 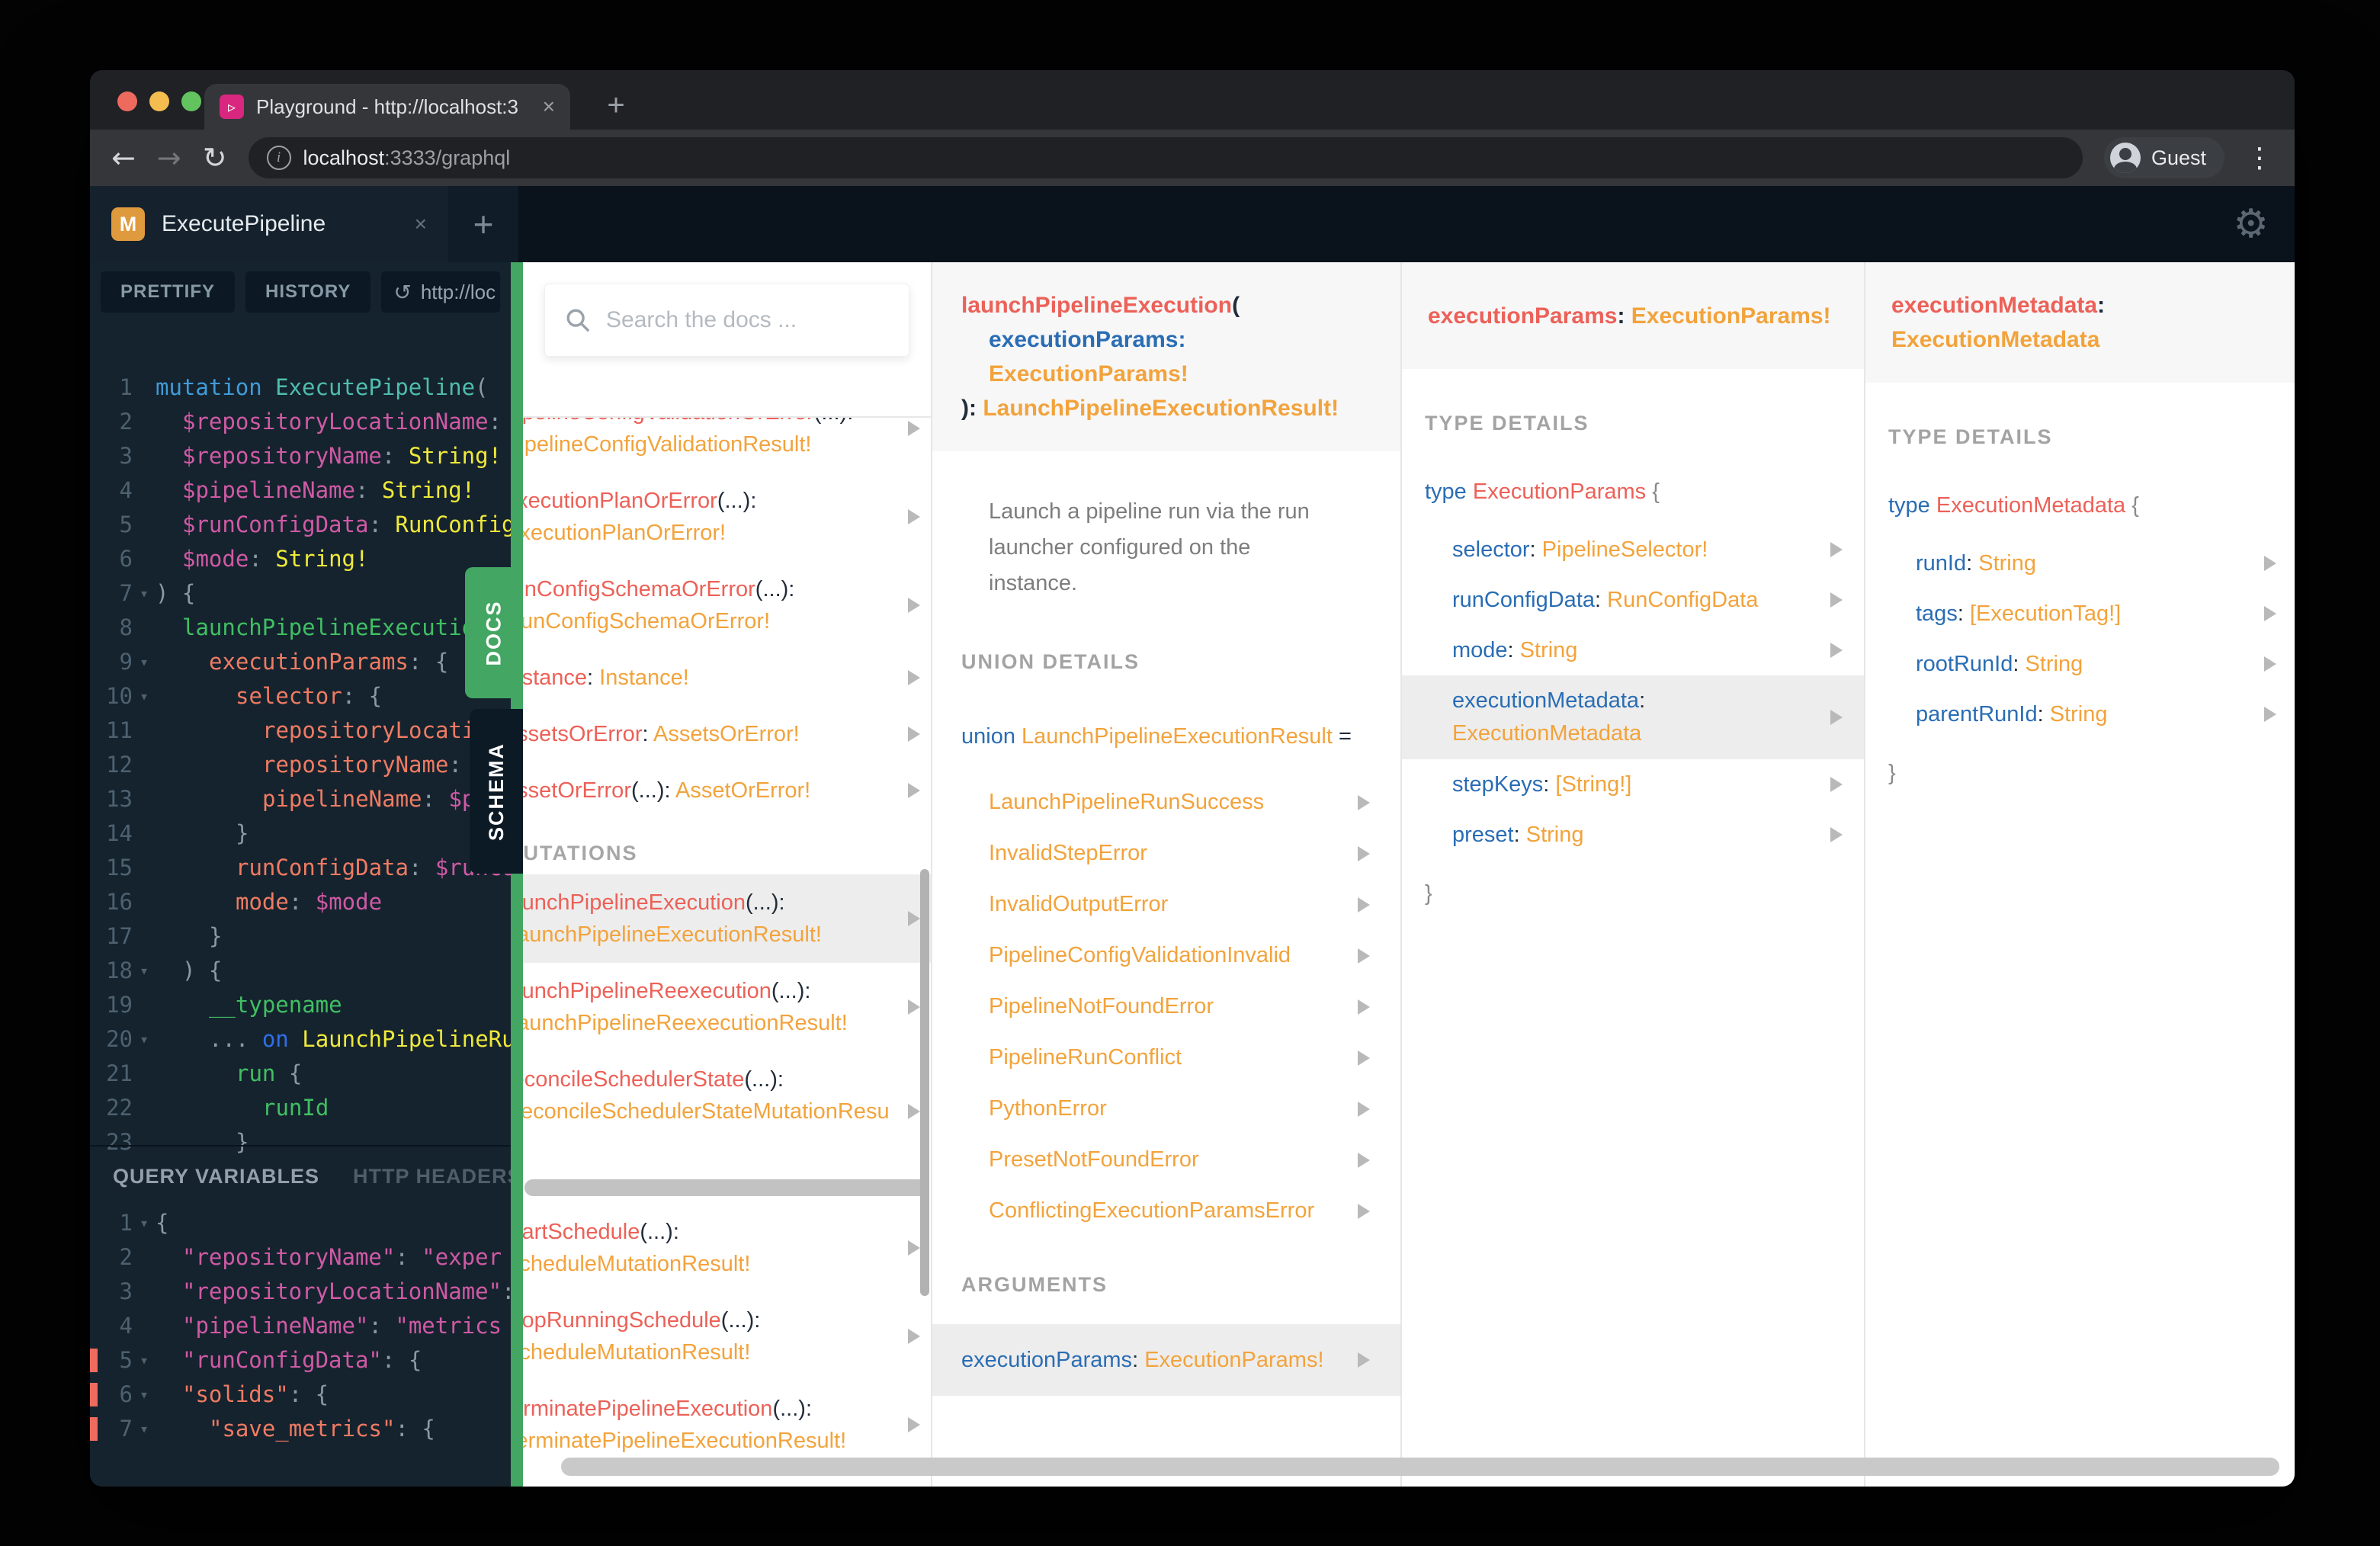 What do you see at coordinates (1420, 1467) in the screenshot?
I see `horizontal-scrollbar` at bounding box center [1420, 1467].